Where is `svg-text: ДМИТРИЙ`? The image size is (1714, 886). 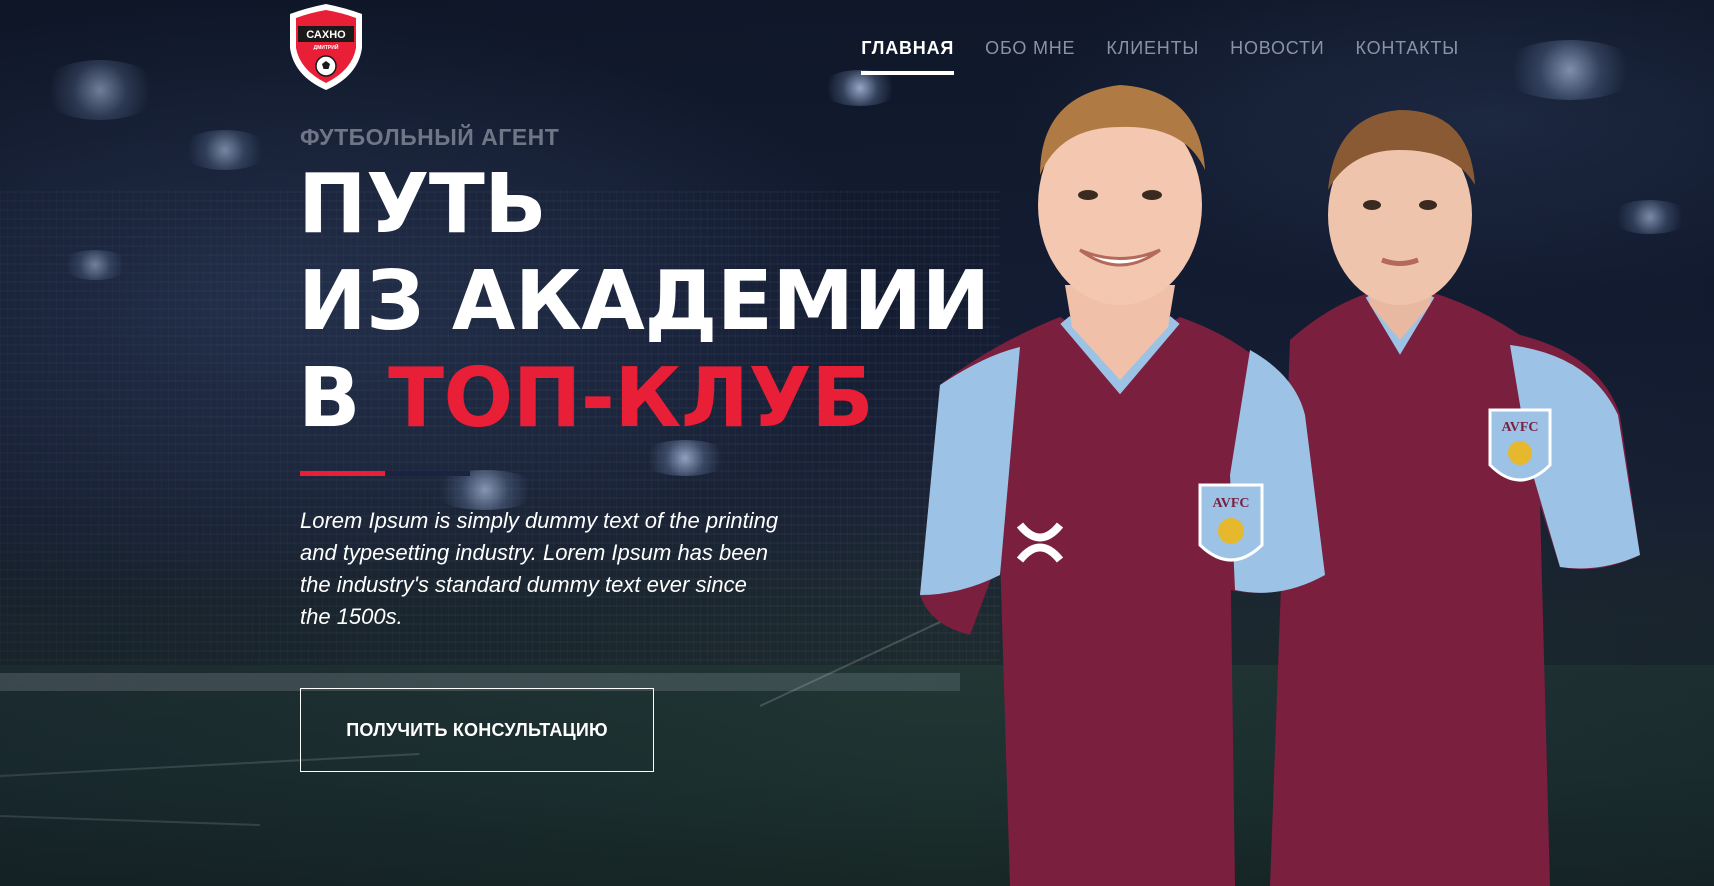
svg-text: ДМИТРИЙ is located at coordinates (326, 47).